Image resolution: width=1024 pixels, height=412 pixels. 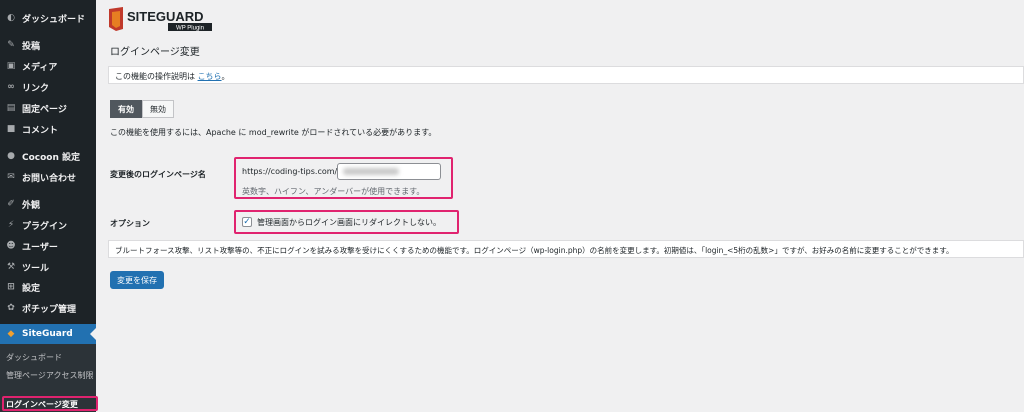 I want to click on highlight-box-submenu, so click(x=50, y=403).